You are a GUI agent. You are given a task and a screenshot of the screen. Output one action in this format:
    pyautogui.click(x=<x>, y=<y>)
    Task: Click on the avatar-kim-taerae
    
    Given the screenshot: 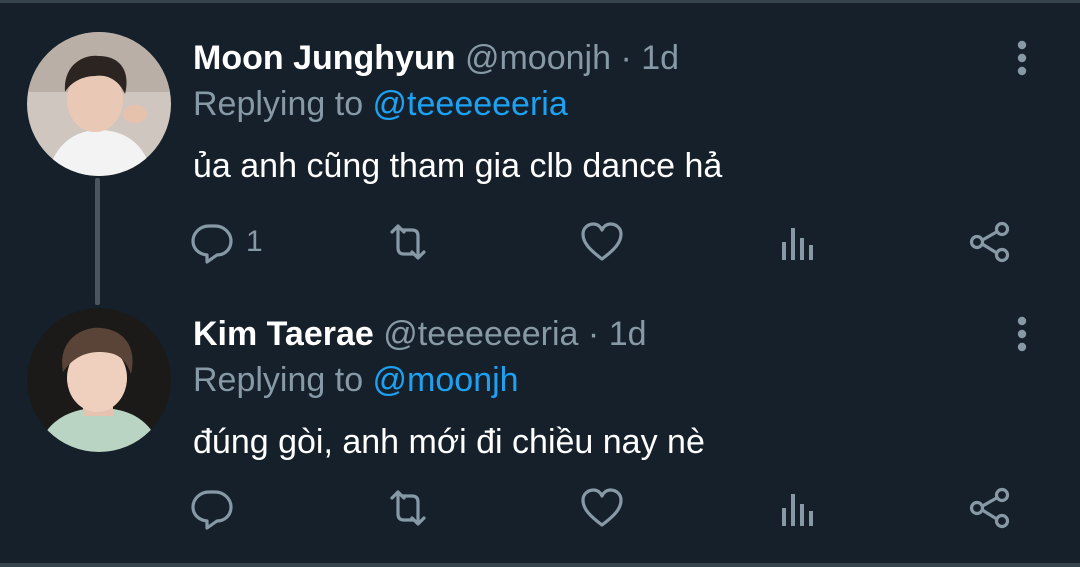 What is the action you would take?
    pyautogui.click(x=99, y=380)
    